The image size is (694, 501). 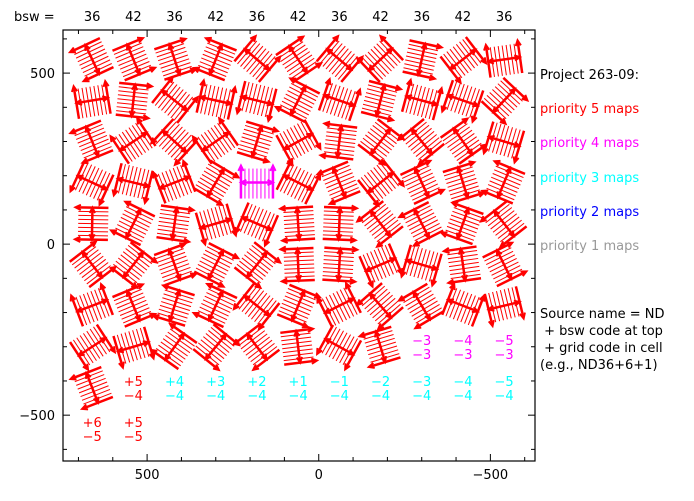 What do you see at coordinates (589, 109) in the screenshot?
I see `legend-priority-5: priority 5 maps` at bounding box center [589, 109].